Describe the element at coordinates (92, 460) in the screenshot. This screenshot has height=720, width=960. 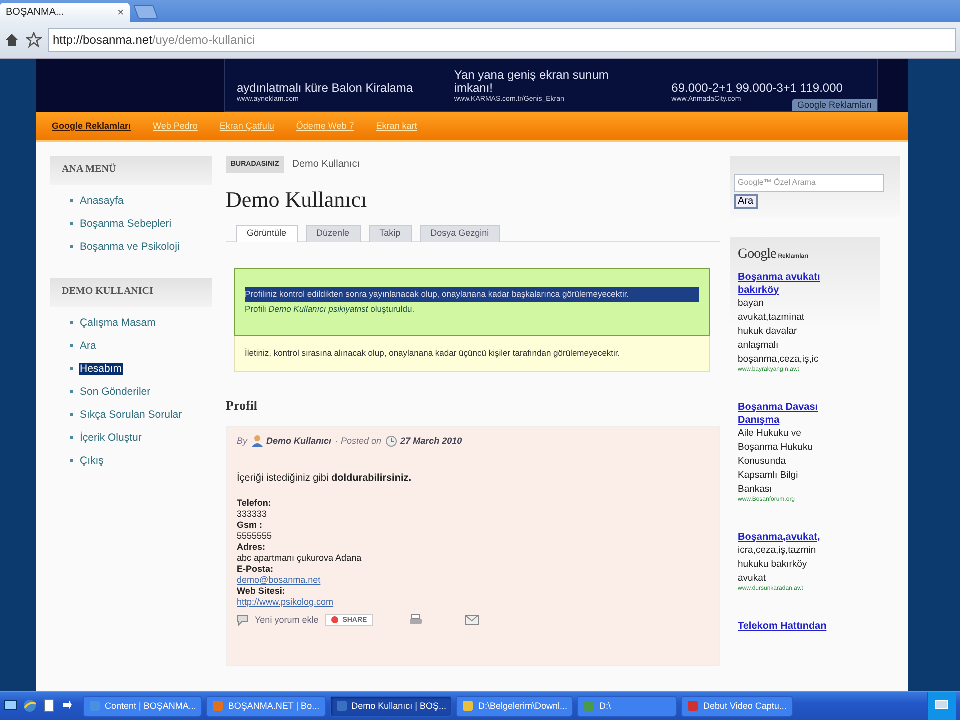
I see `sidebar-link: Çıkış` at that location.